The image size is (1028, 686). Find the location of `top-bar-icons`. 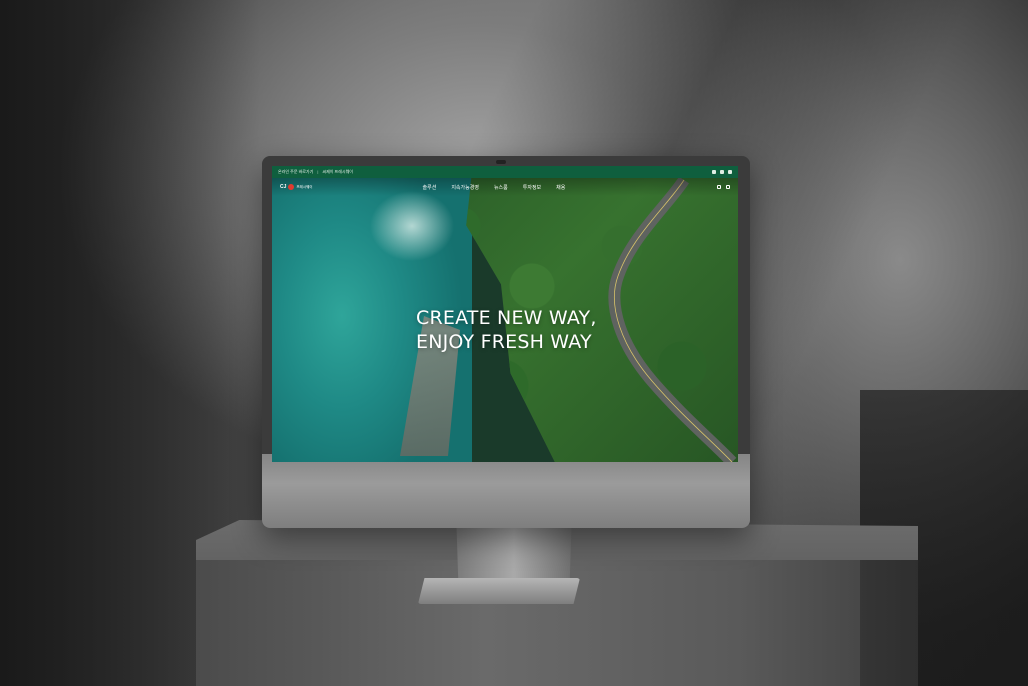

top-bar-icons is located at coordinates (722, 172).